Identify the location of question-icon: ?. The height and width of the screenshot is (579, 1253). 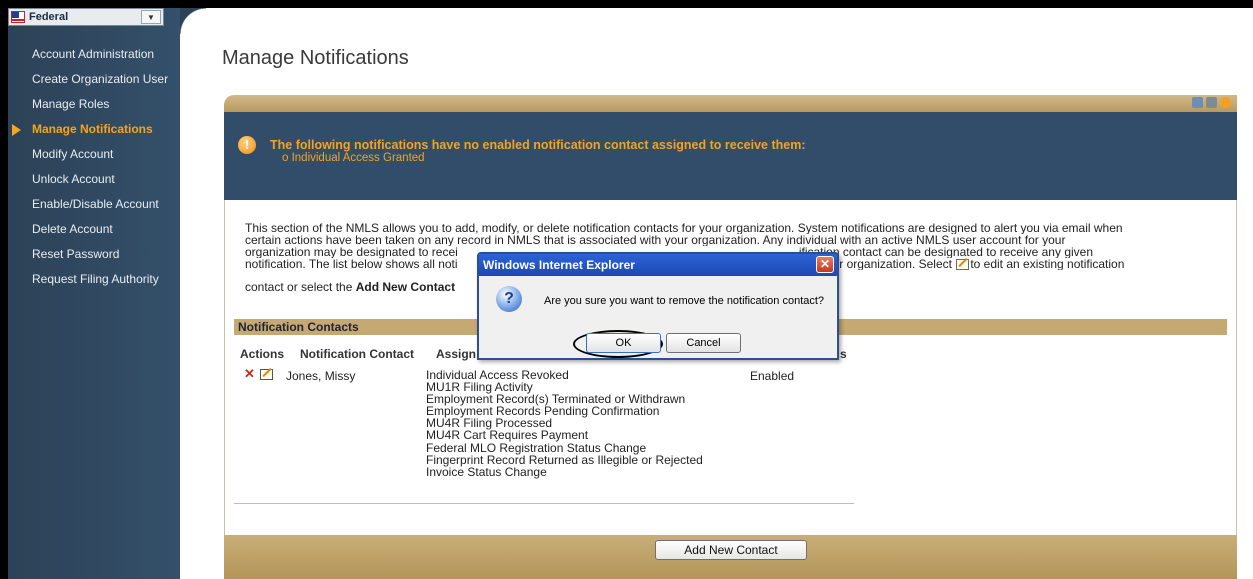
(509, 299).